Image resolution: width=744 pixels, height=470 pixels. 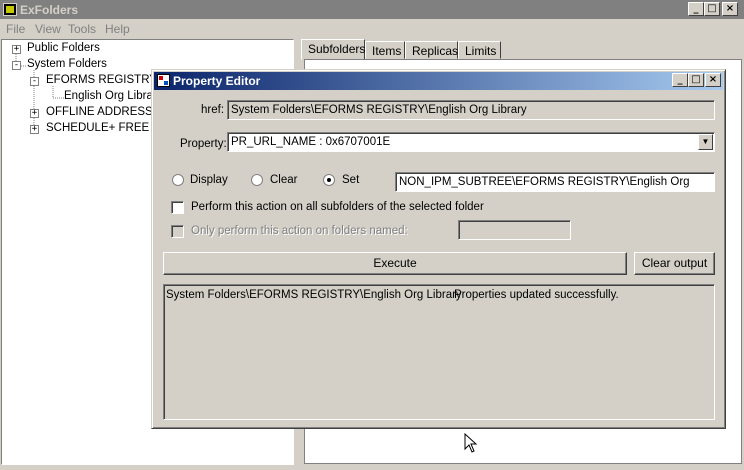 I want to click on all-subfolders-checkbox, so click(x=177, y=207).